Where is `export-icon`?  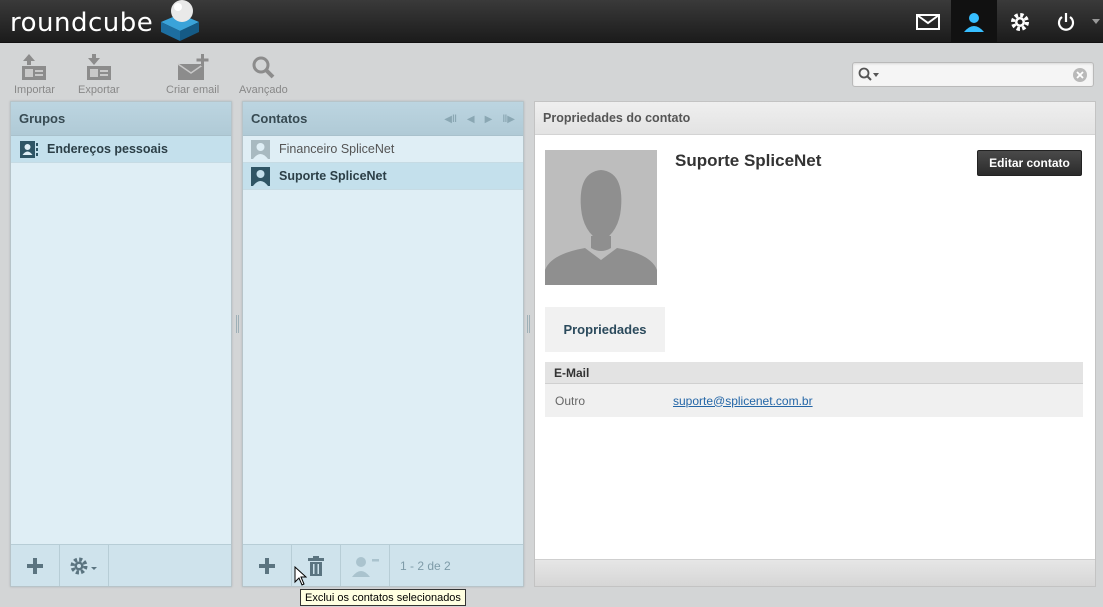 export-icon is located at coordinates (98, 67).